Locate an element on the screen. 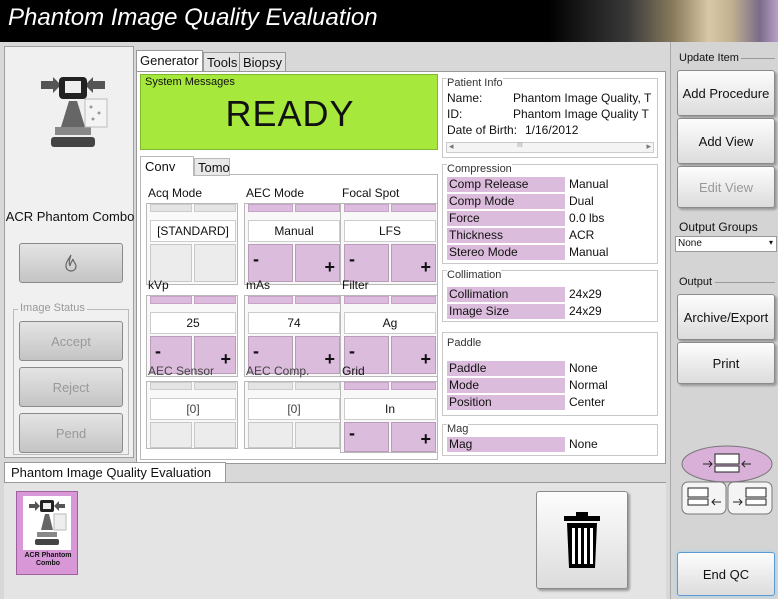 This screenshot has width=778, height=599. tab-conv: Conv is located at coordinates (167, 166).